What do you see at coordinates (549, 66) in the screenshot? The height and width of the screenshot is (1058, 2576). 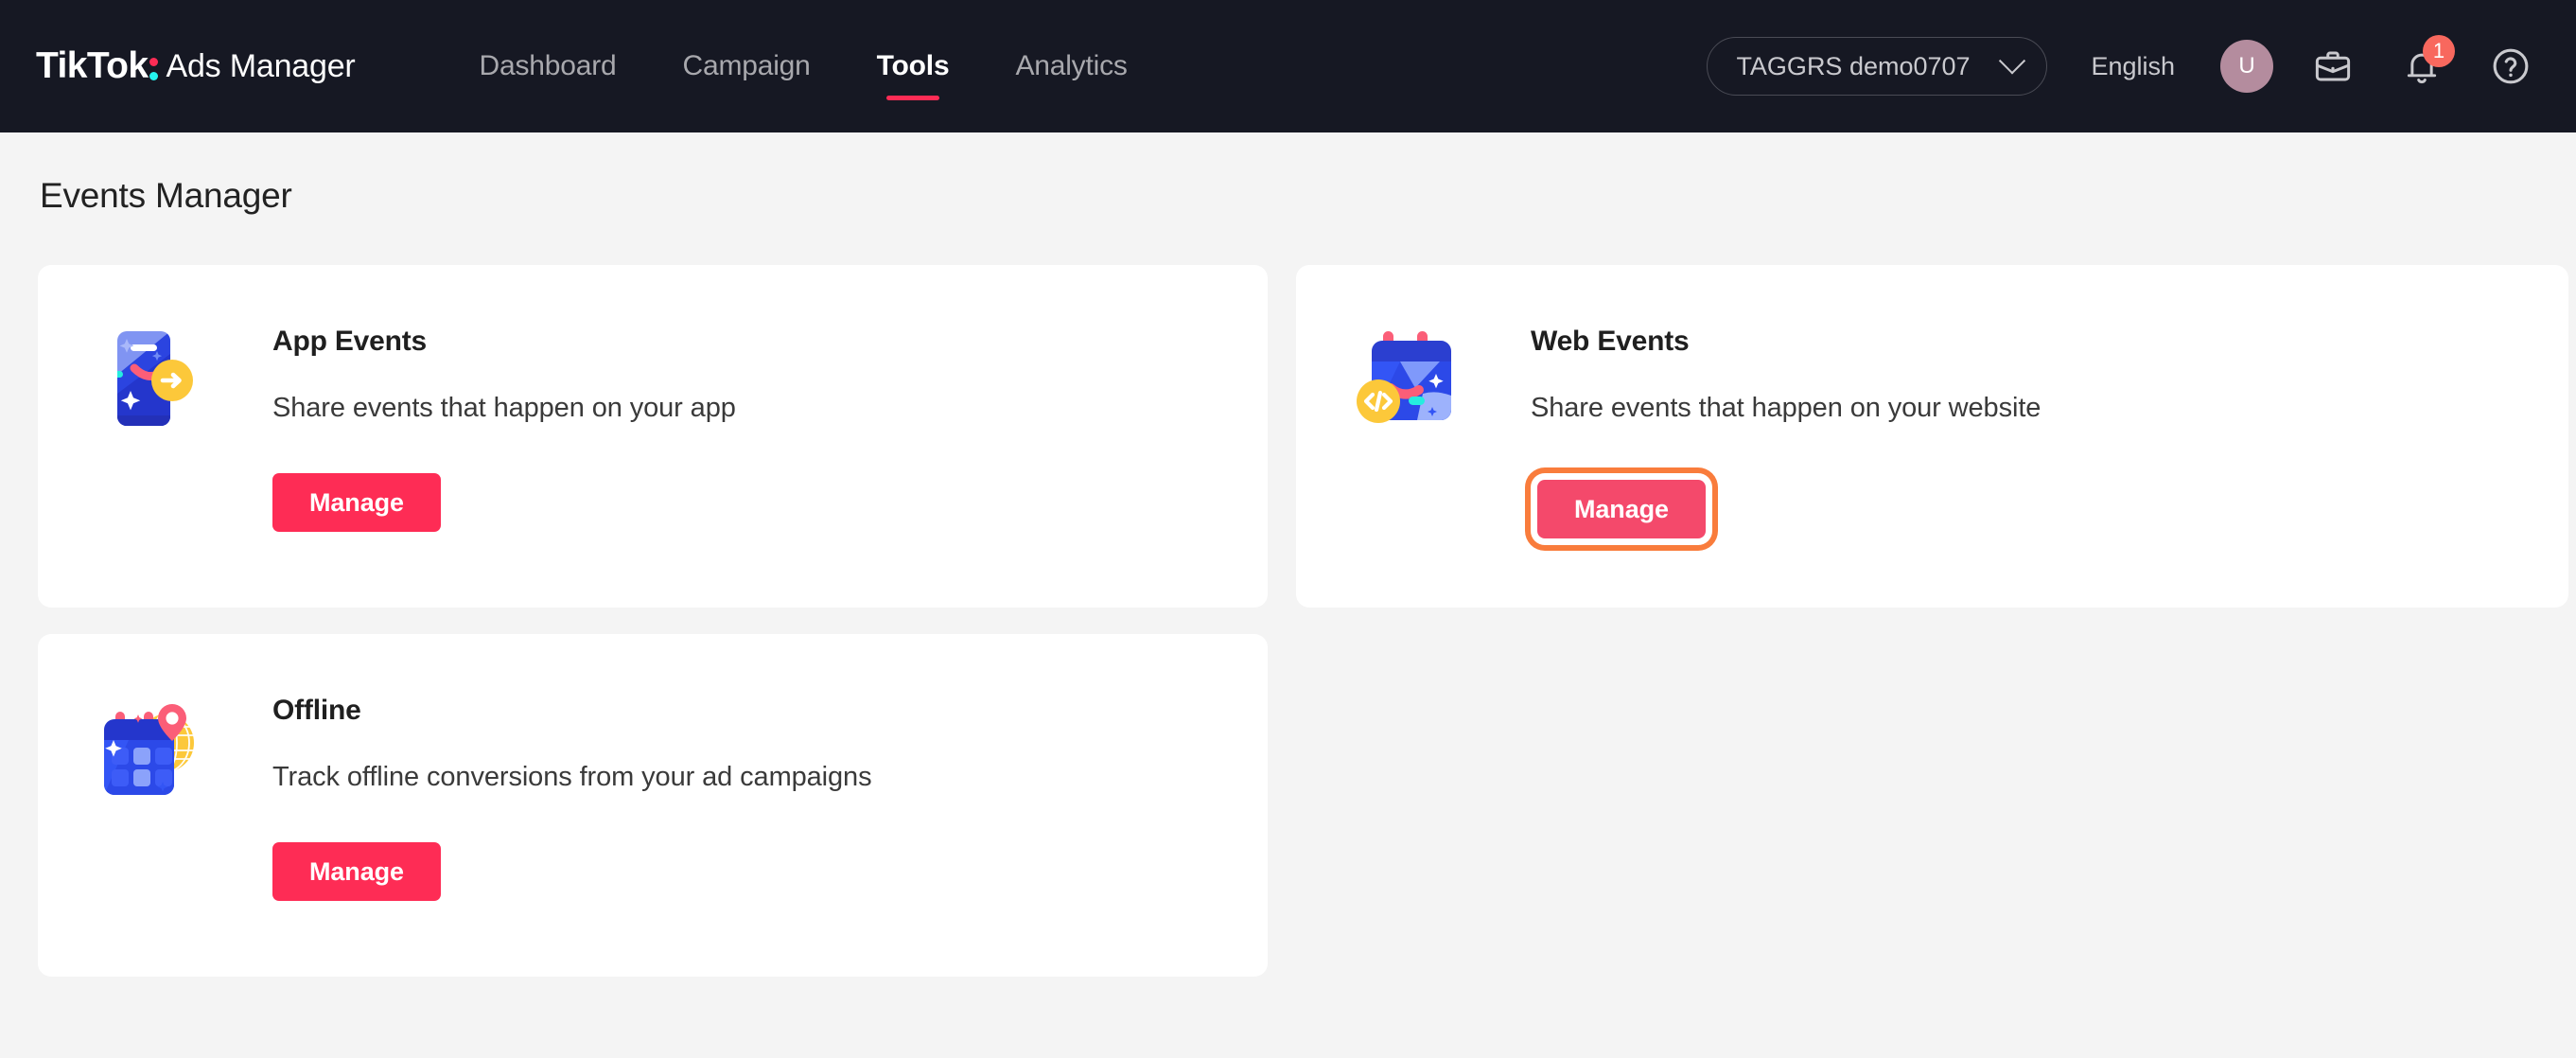 I see `nav-item-dashboard: Dashboard` at bounding box center [549, 66].